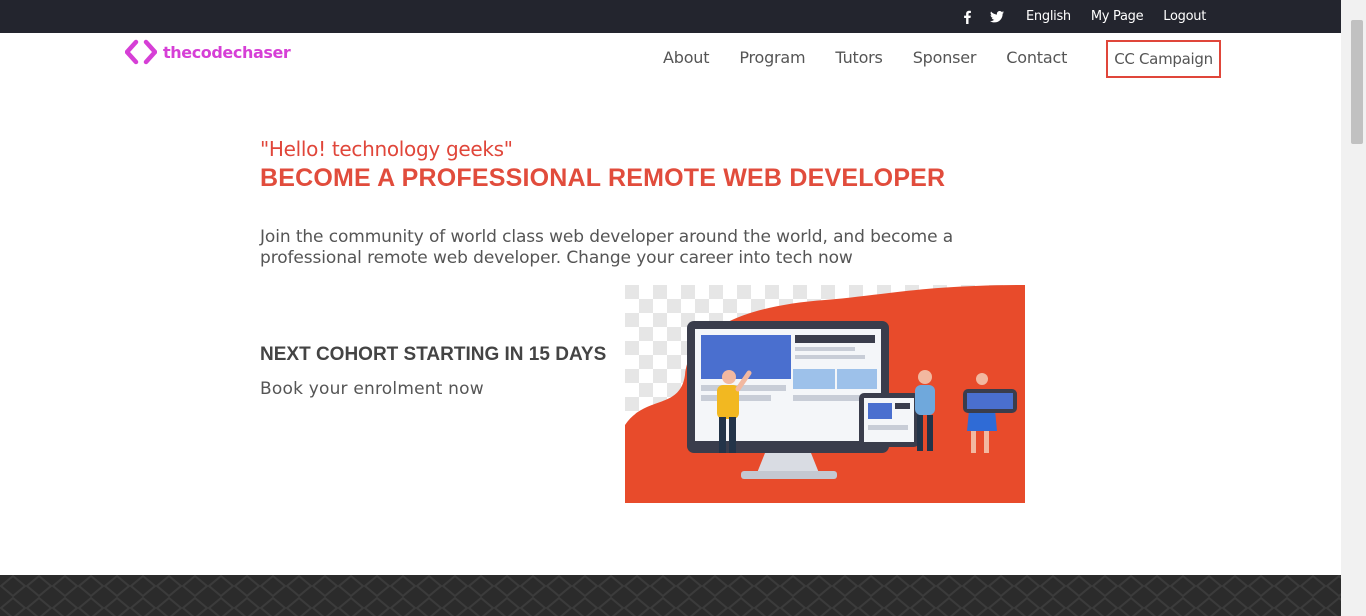  What do you see at coordinates (386, 149) in the screenshot?
I see `hero-greeting: "Hello! technology geeks"` at bounding box center [386, 149].